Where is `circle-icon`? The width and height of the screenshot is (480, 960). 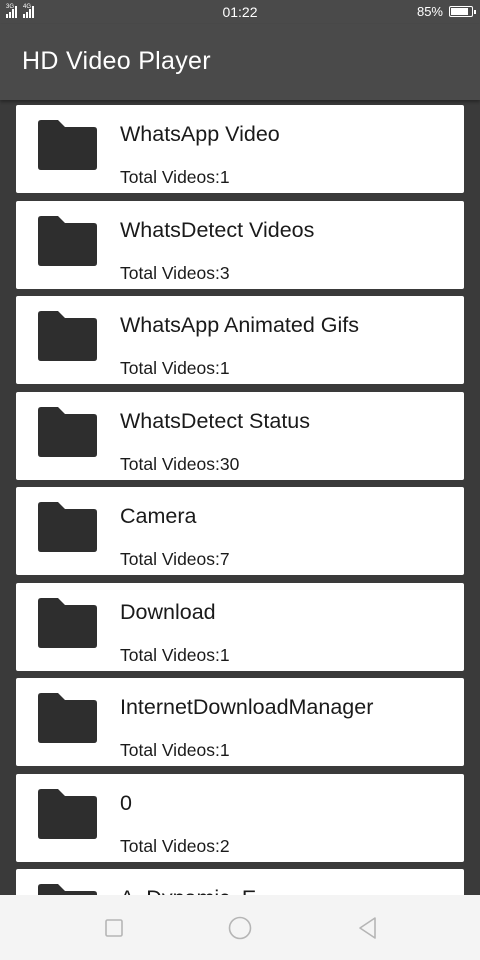
circle-icon is located at coordinates (240, 928).